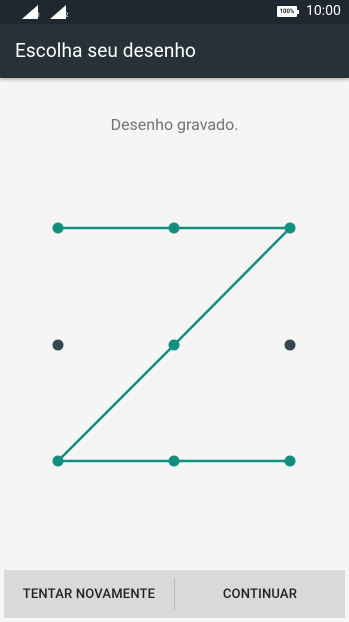 This screenshot has height=622, width=349. Describe the element at coordinates (58, 228) in the screenshot. I see `pattern-dot-row1-col1` at that location.